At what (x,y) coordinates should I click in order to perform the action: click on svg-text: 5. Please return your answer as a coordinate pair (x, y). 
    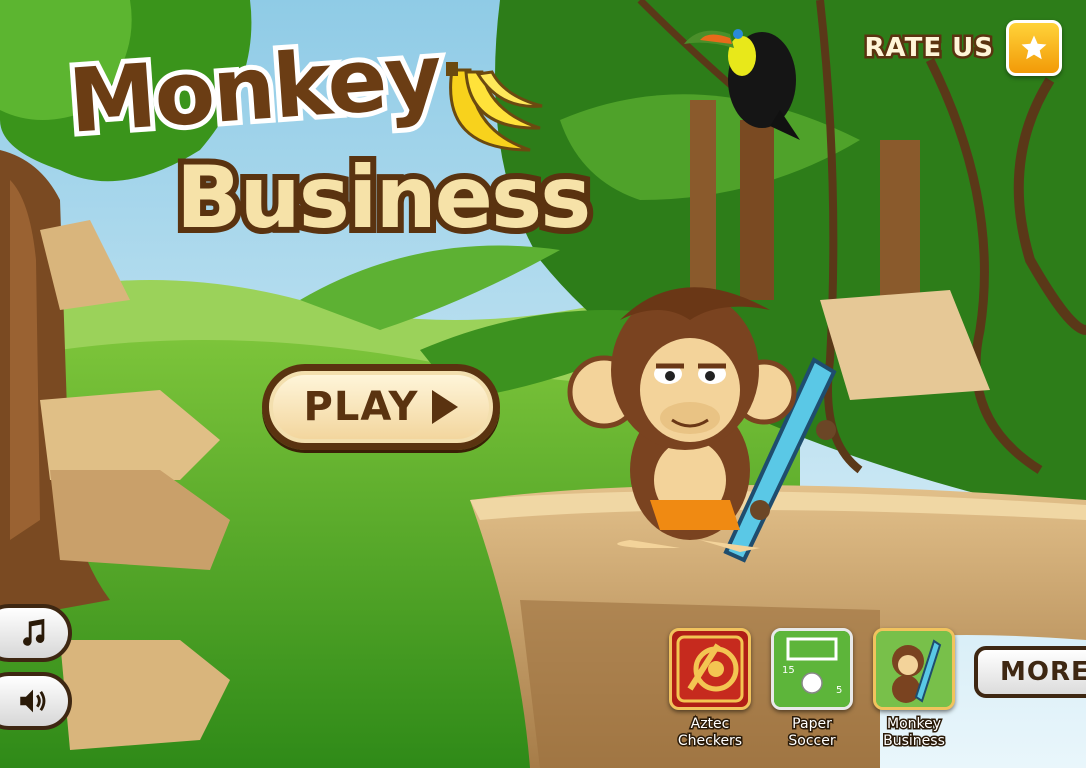
    Looking at the image, I should click on (839, 690).